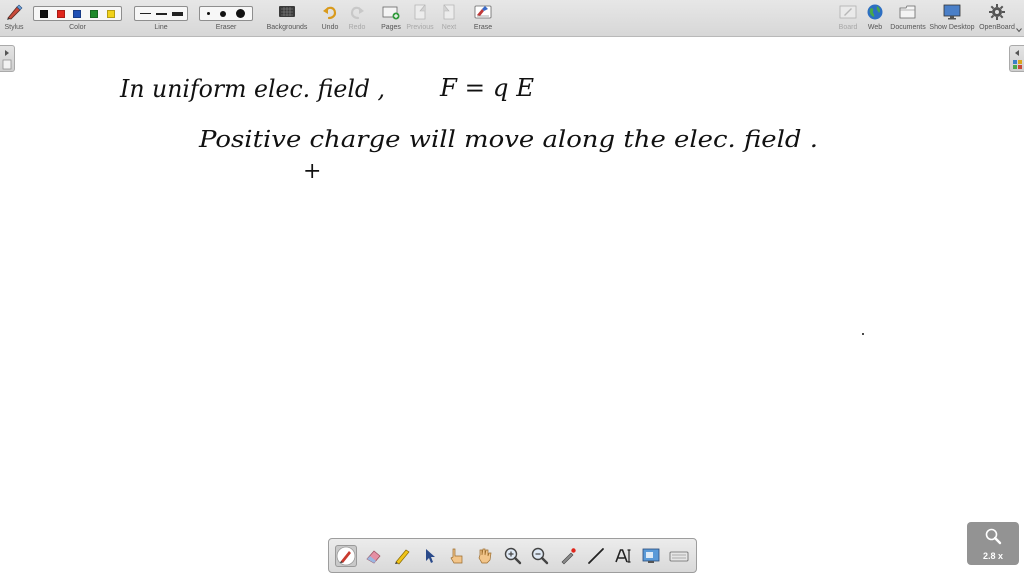 This screenshot has width=1024, height=576. What do you see at coordinates (177, 13) in the screenshot?
I see `line-thick-option` at bounding box center [177, 13].